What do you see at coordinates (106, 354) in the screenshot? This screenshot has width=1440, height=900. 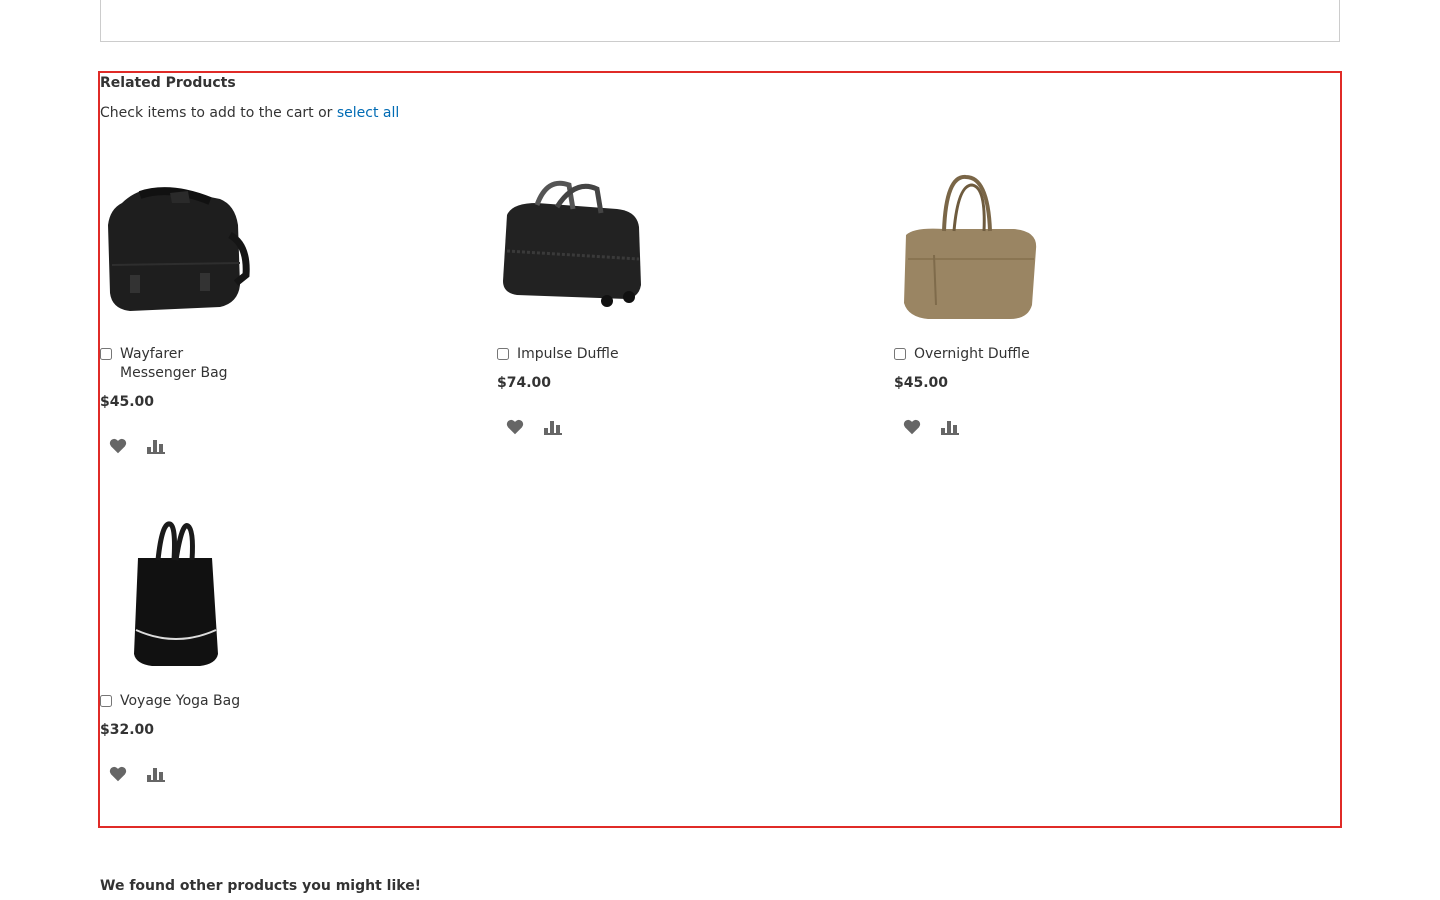 I see `add-to-cart-checkbox-wayfarer` at bounding box center [106, 354].